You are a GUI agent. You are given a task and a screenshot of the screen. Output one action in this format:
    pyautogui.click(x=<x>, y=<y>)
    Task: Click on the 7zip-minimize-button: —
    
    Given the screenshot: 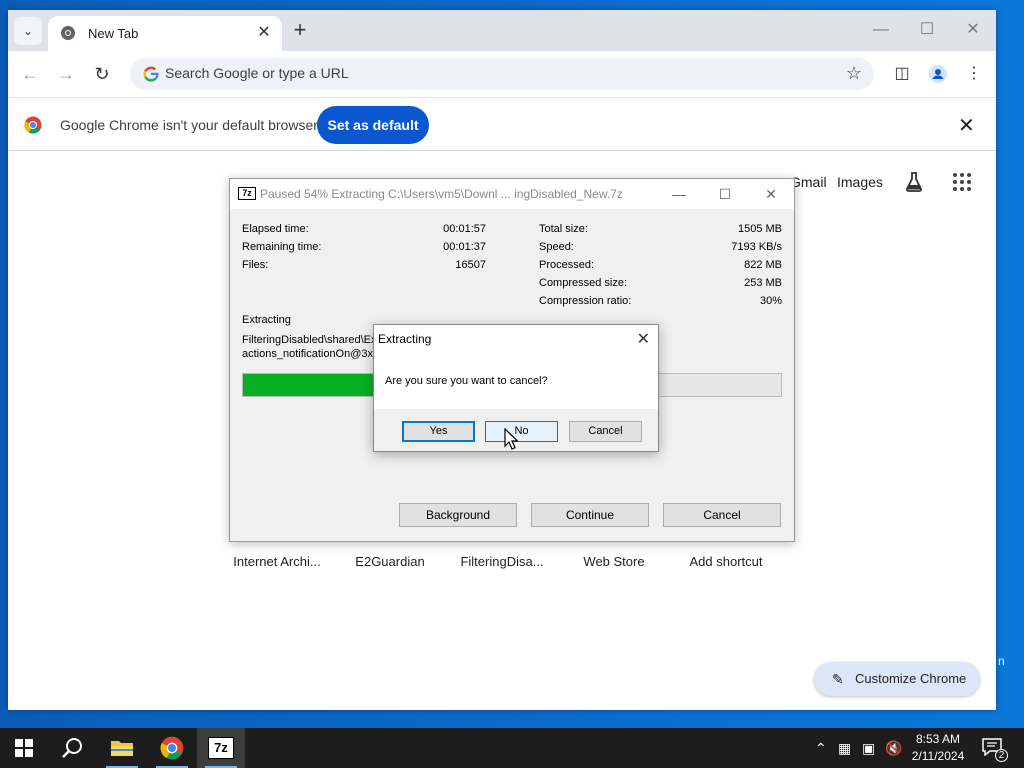 What is the action you would take?
    pyautogui.click(x=679, y=194)
    